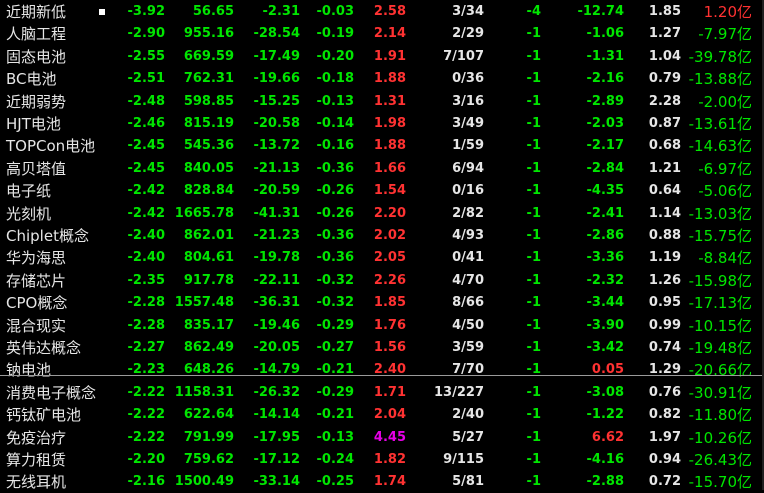  What do you see at coordinates (468, 101) in the screenshot?
I see `up-down-count: 3/16` at bounding box center [468, 101].